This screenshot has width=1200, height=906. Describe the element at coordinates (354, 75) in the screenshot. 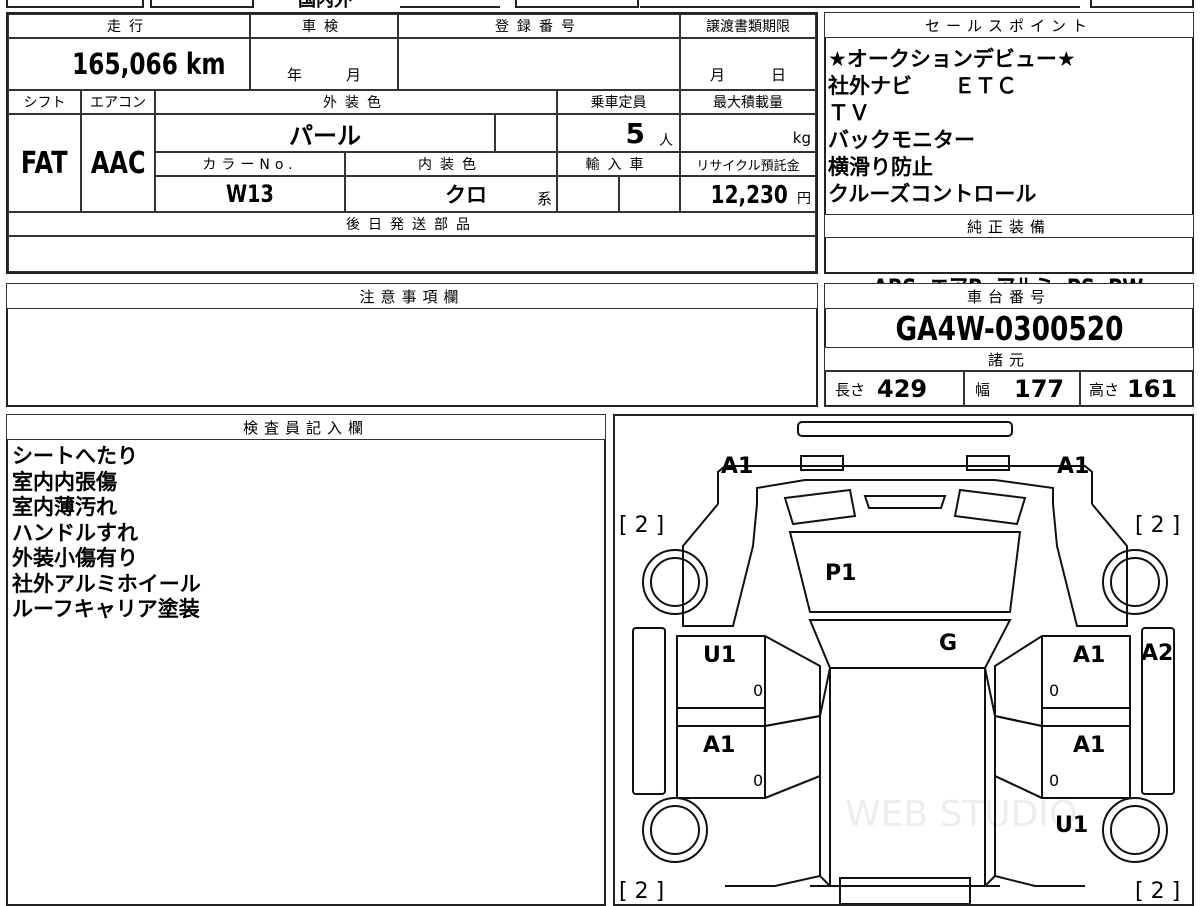

I see `inspection-month: 月` at that location.